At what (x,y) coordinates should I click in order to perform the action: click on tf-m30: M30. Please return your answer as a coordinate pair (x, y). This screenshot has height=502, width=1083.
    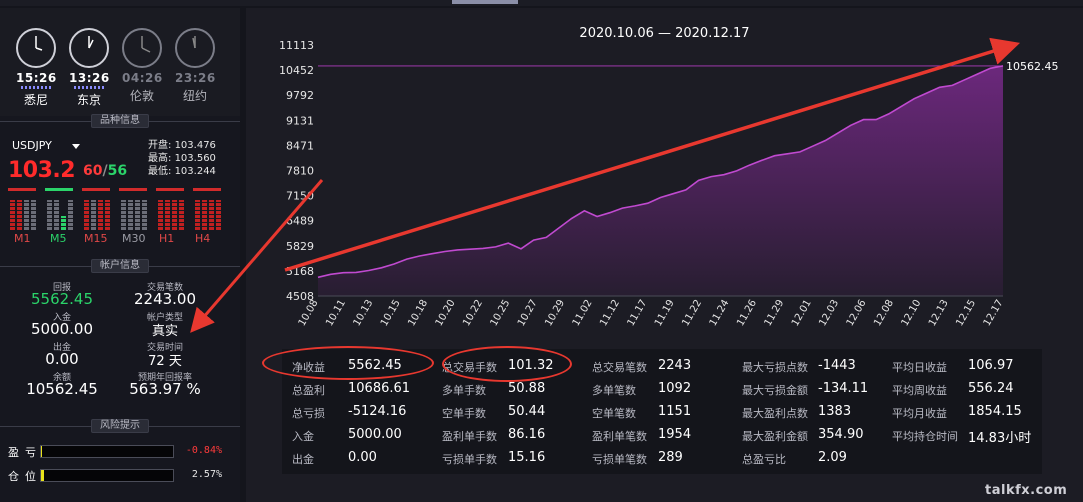
    Looking at the image, I should click on (134, 238).